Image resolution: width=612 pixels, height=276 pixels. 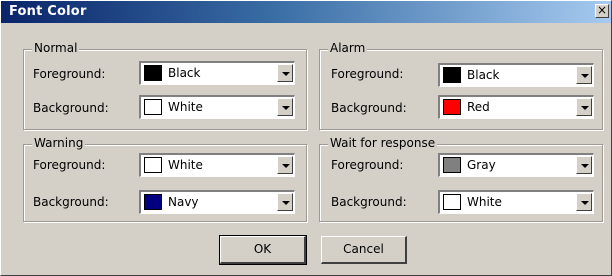 What do you see at coordinates (516, 107) in the screenshot?
I see `alarm-background-select: Red` at bounding box center [516, 107].